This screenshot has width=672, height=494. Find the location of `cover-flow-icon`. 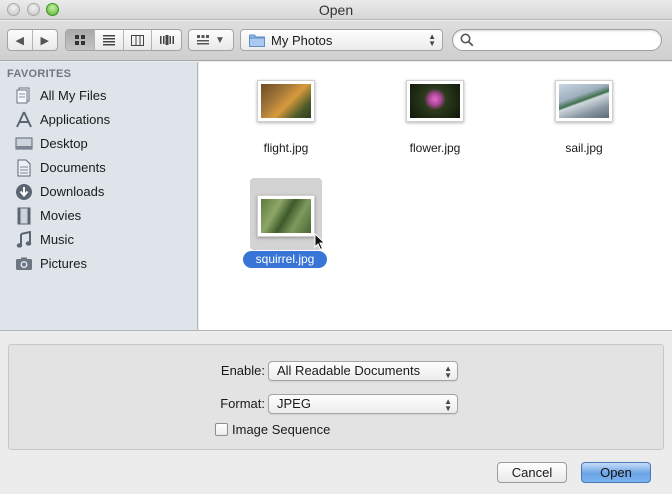

cover-flow-icon is located at coordinates (166, 40).